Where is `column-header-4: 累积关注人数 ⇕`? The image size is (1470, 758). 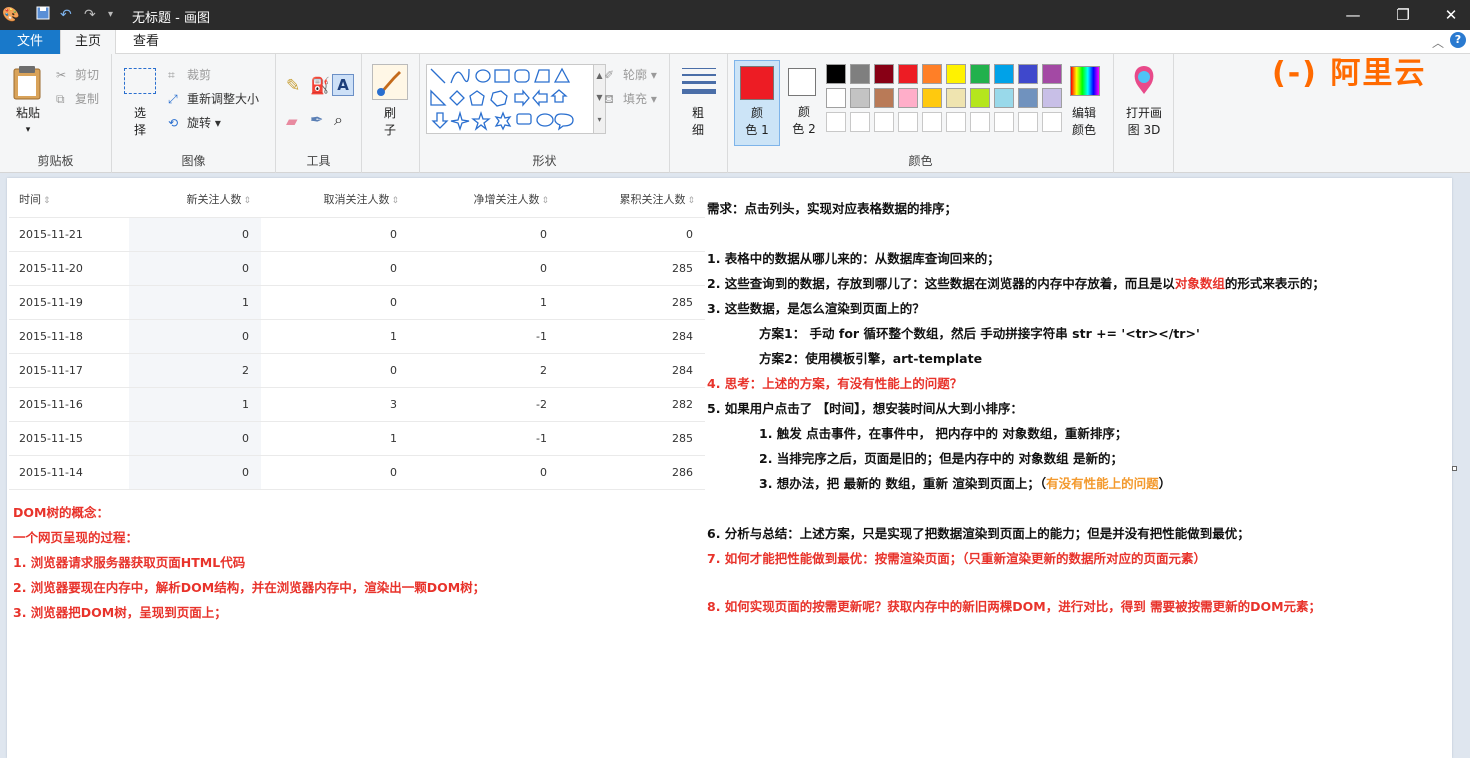
column-header-4: 累积关注人数 ⇕ is located at coordinates (632, 199).